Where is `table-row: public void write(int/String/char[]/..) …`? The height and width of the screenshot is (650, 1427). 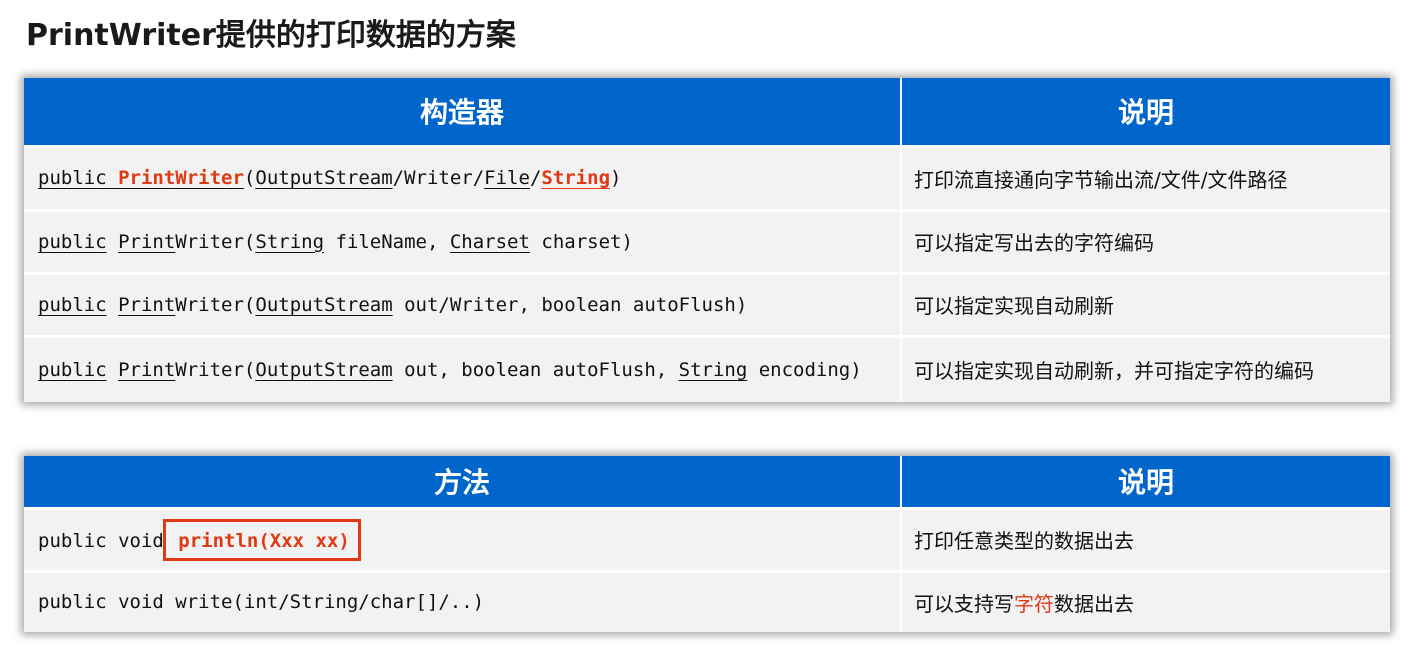 table-row: public void write(int/String/char[]/..) … is located at coordinates (707, 600).